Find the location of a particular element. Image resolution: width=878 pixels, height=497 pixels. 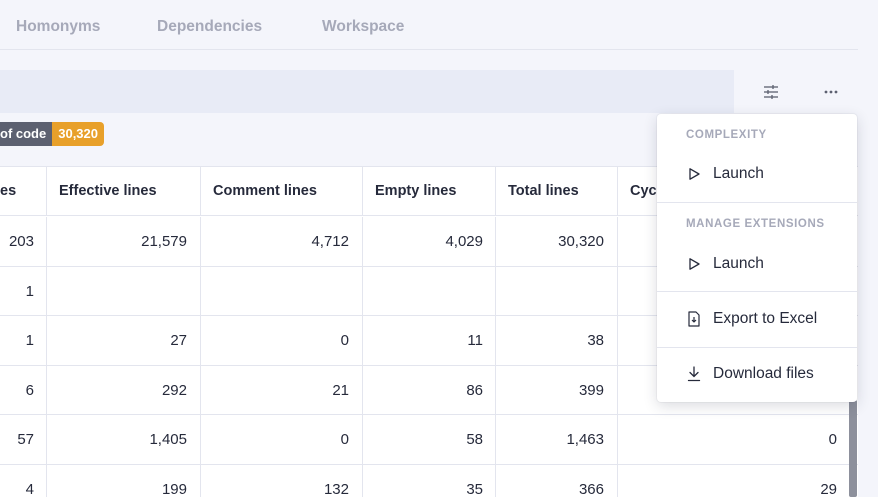

menu-item-extensions-launch: Launch is located at coordinates (757, 264).